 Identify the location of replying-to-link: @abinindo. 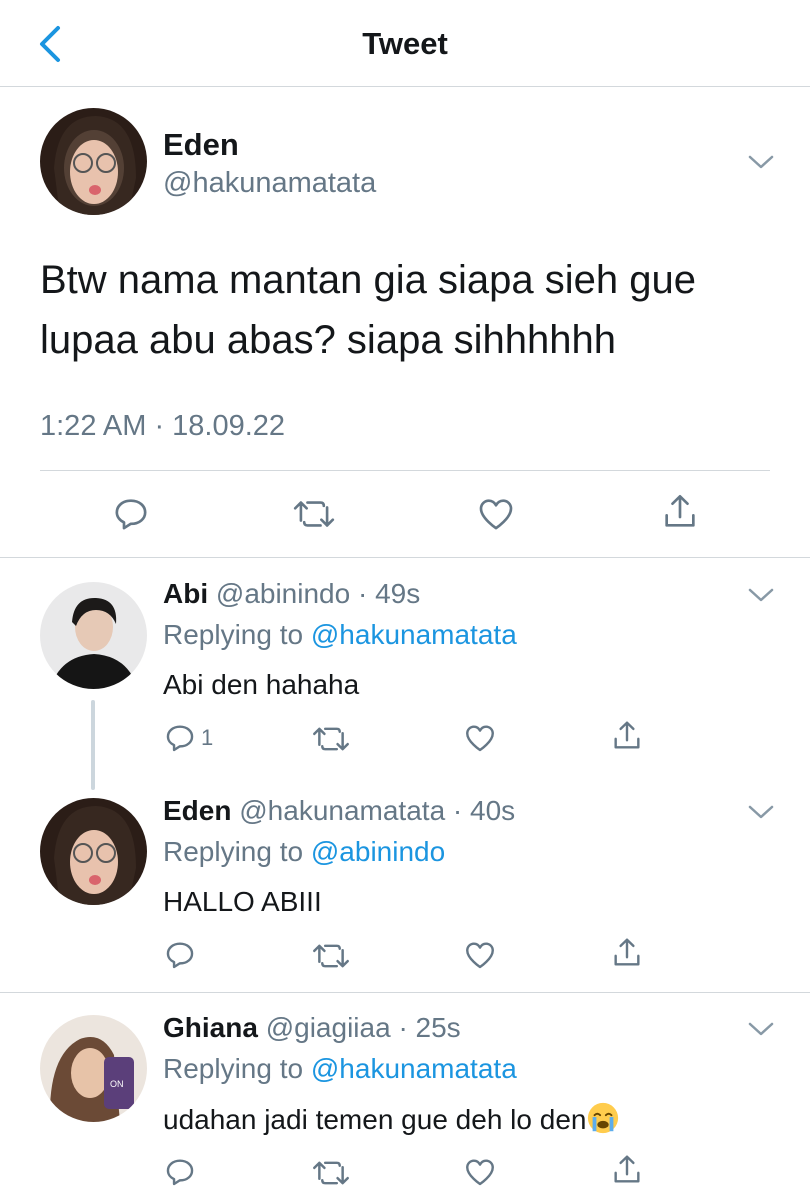
(378, 851).